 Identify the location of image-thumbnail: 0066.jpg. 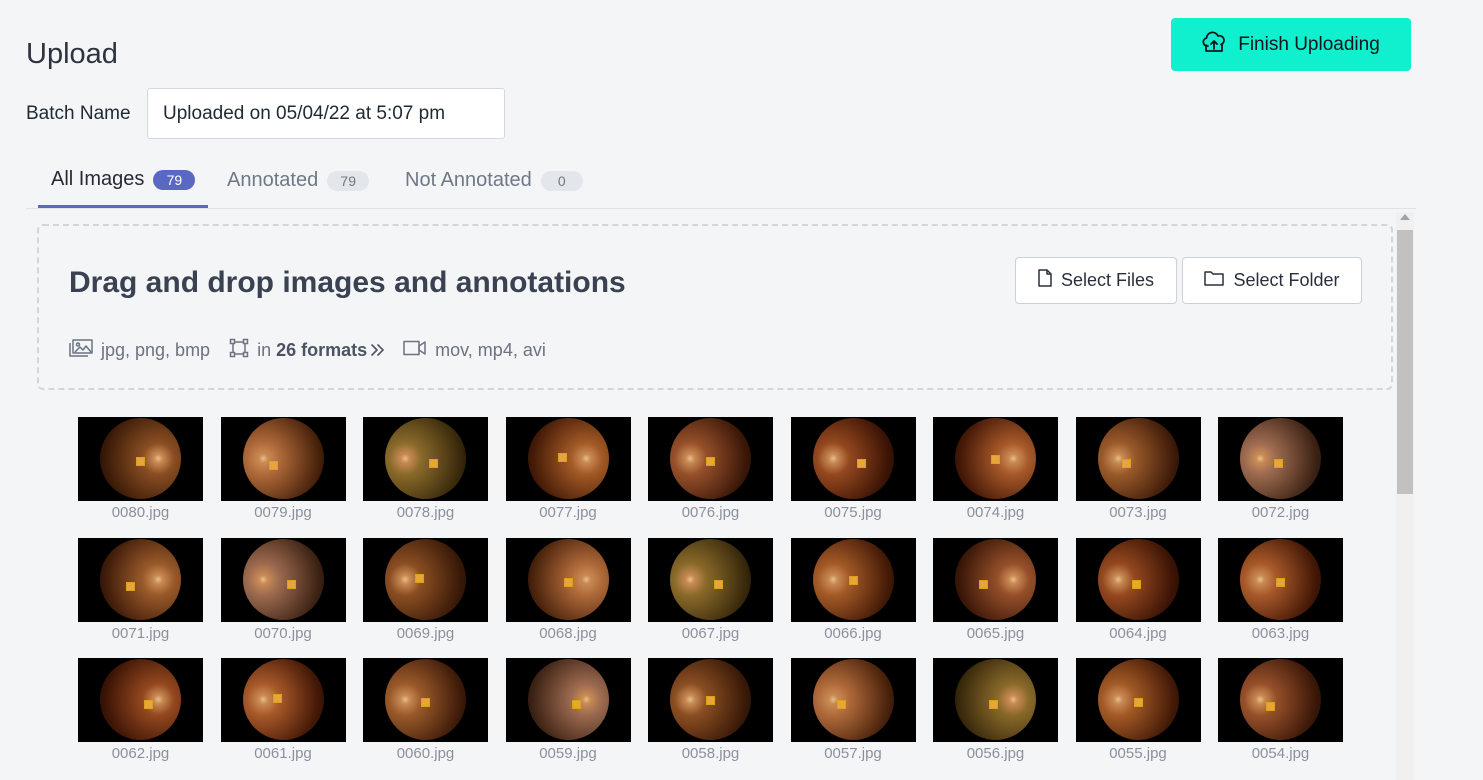
(853, 589).